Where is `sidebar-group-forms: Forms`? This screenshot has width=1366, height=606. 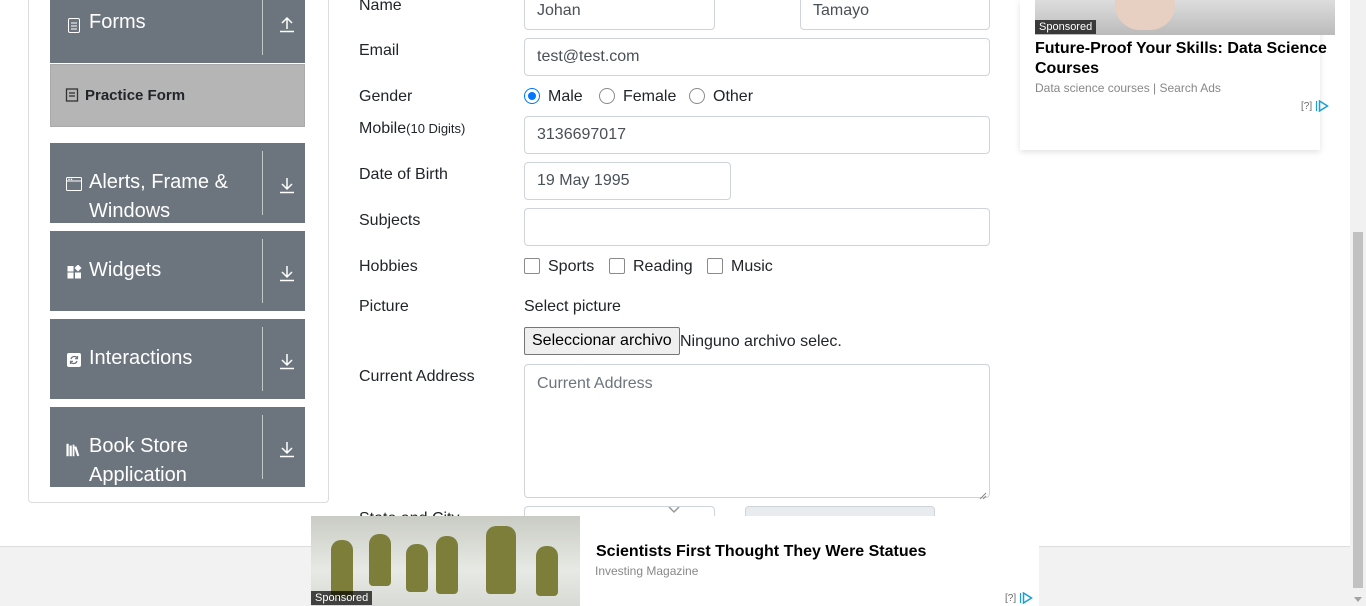
sidebar-group-forms: Forms is located at coordinates (177, 31).